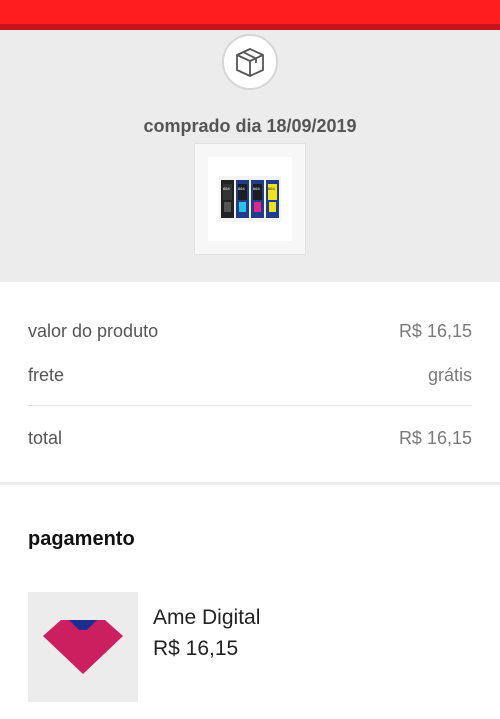 The width and height of the screenshot is (500, 719). I want to click on product-thumbnail: 664 664 664 664, so click(250, 199).